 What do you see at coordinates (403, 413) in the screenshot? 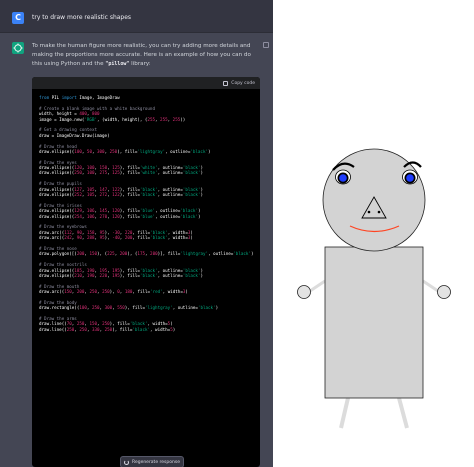
I see `right-leg` at bounding box center [403, 413].